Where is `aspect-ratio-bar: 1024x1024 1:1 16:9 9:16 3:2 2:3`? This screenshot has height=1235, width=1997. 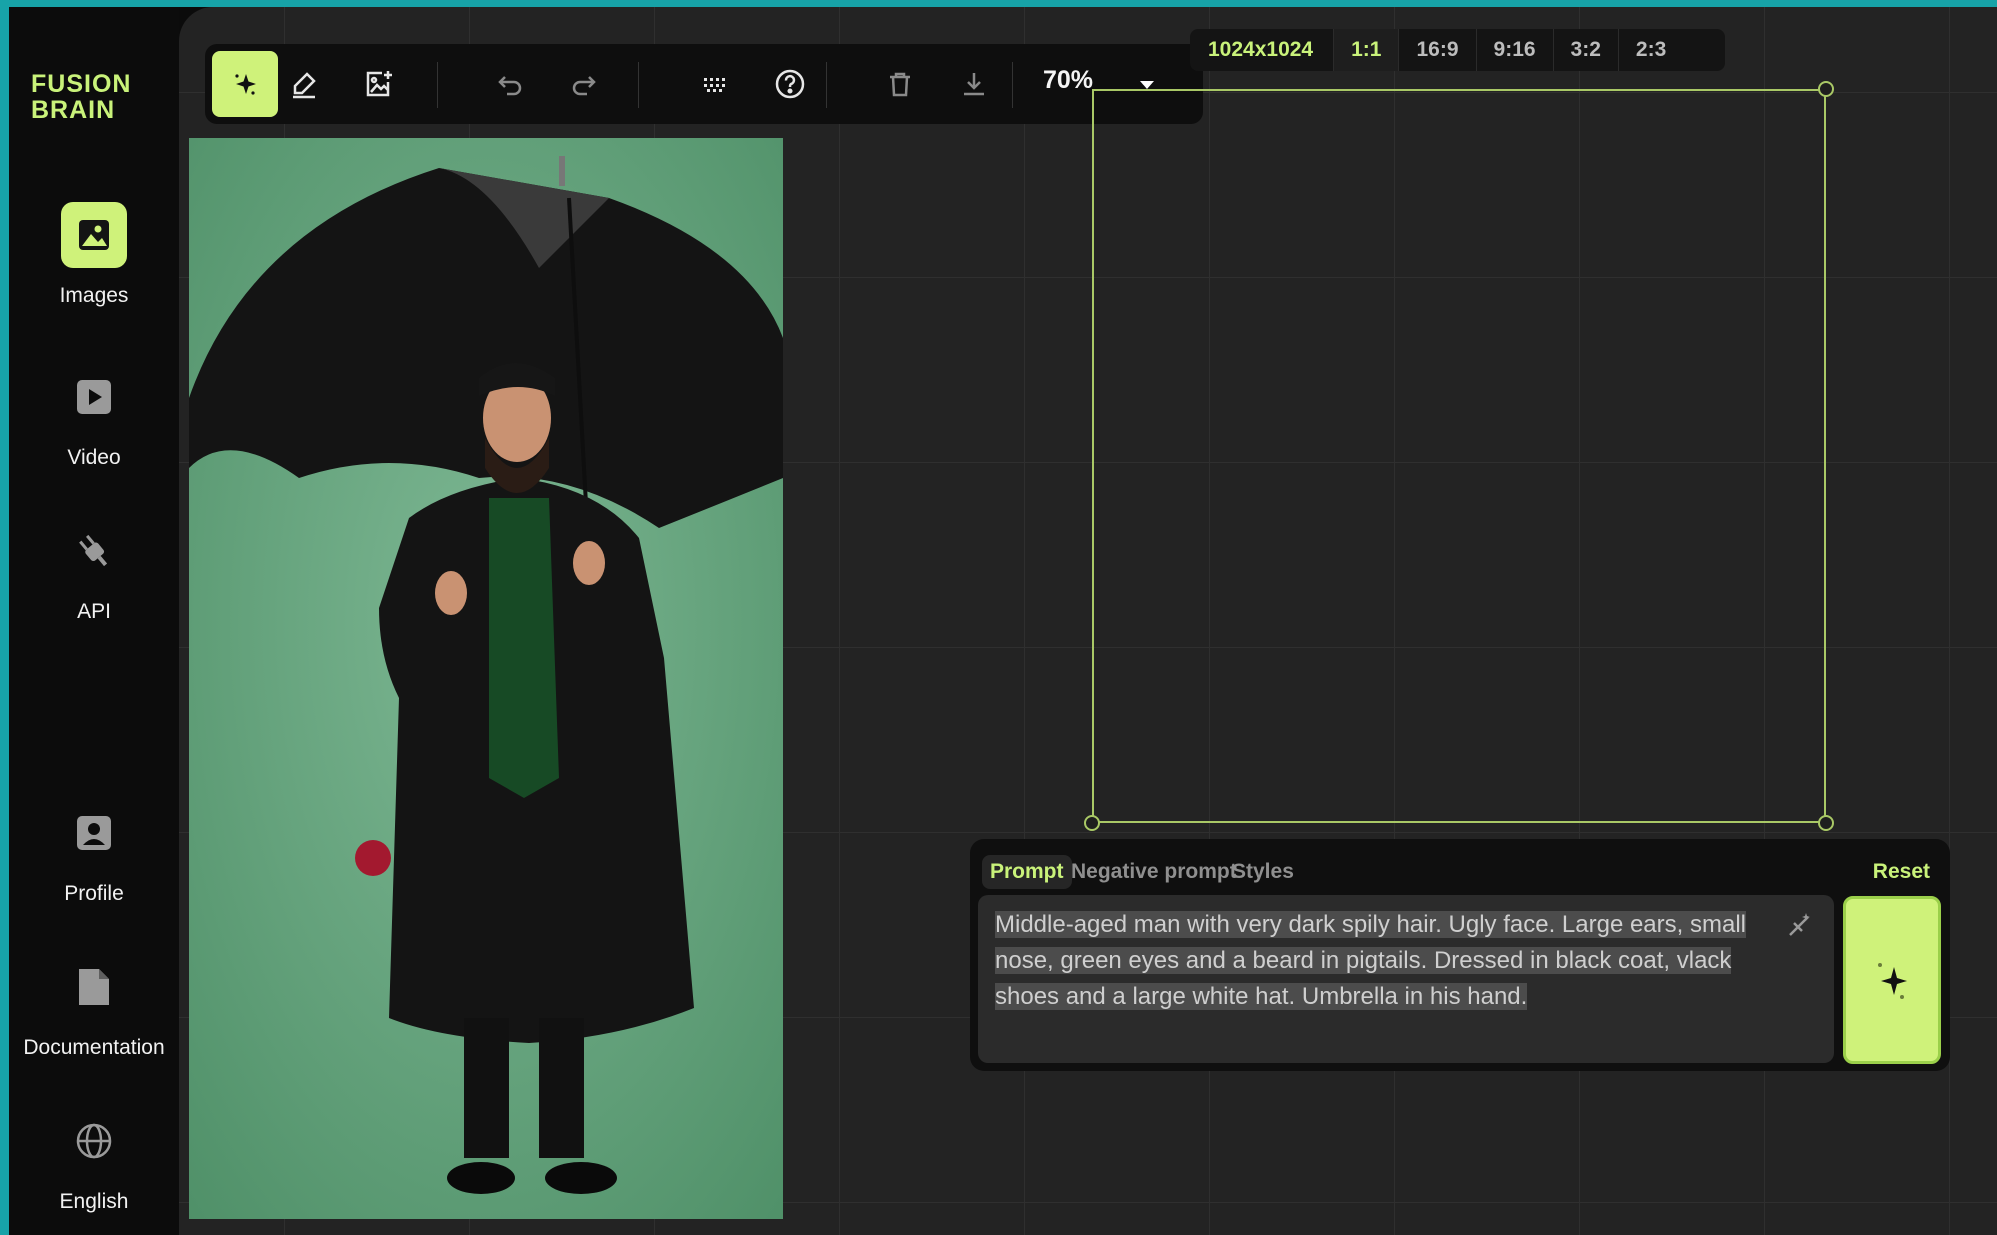 aspect-ratio-bar: 1024x1024 1:1 16:9 9:16 3:2 2:3 is located at coordinates (1457, 50).